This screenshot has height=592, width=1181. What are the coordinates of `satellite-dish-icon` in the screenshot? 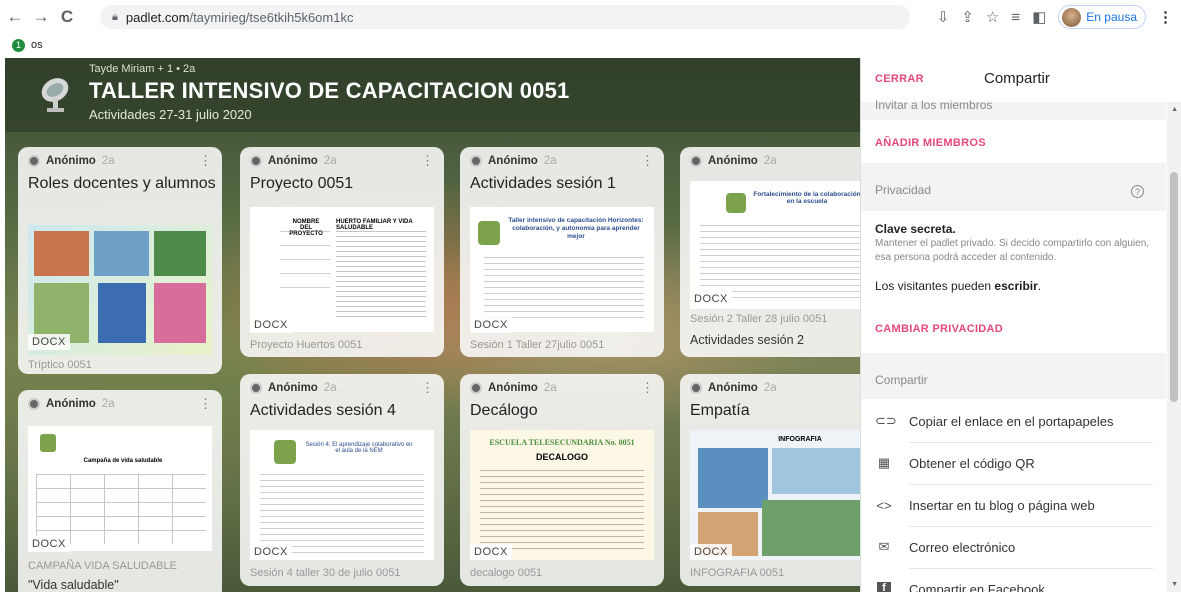 It's located at (55, 95).